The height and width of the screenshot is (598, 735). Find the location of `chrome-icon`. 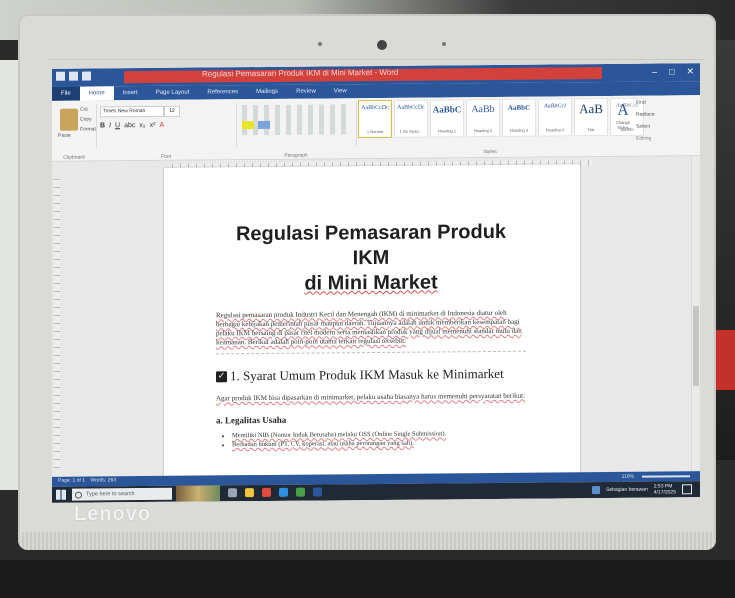

chrome-icon is located at coordinates (300, 492).